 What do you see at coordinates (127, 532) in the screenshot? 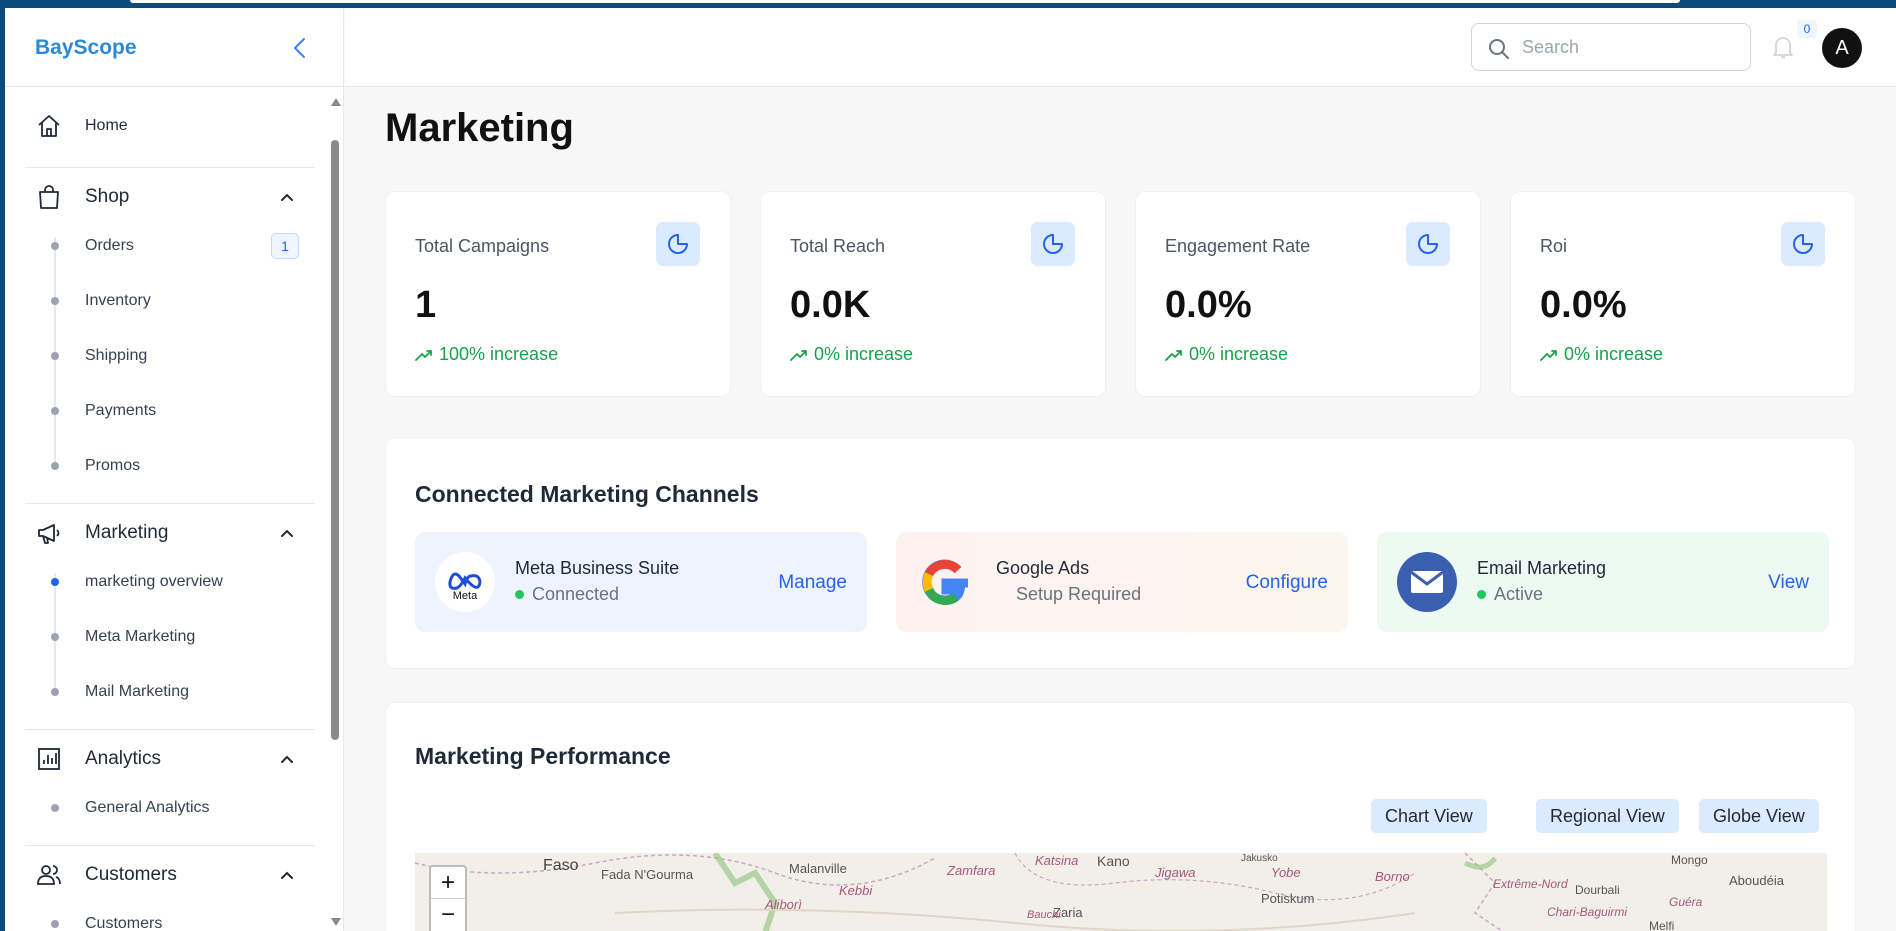
I see `sidebar-item-label: Marketing` at bounding box center [127, 532].